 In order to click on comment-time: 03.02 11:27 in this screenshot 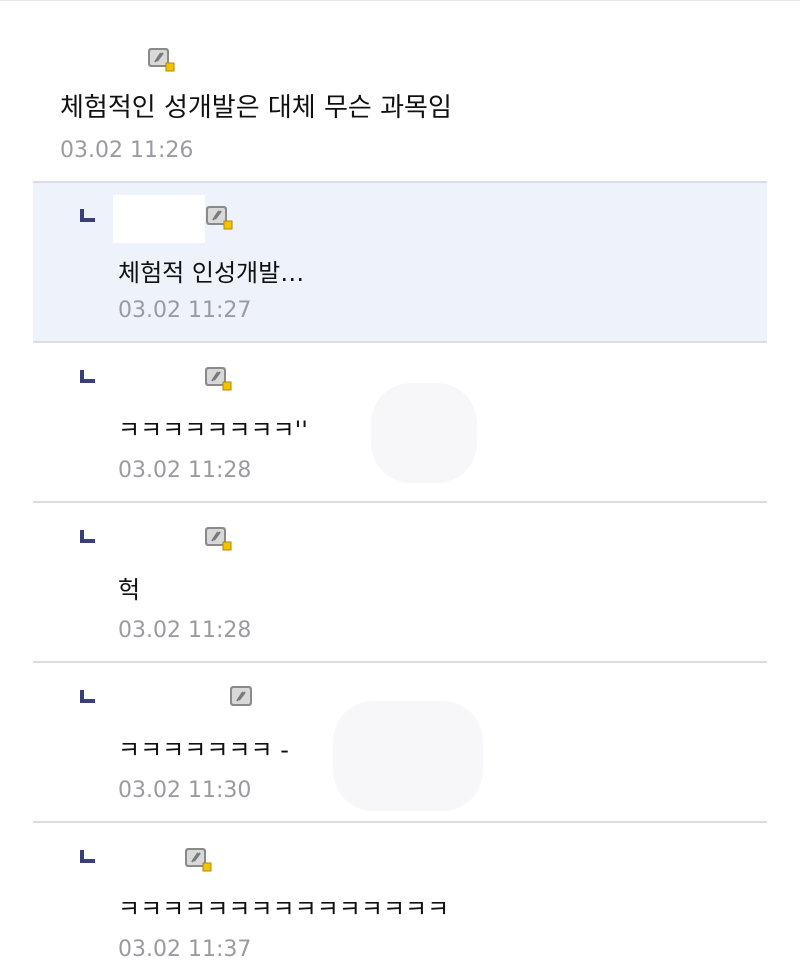, I will do `click(185, 310)`.